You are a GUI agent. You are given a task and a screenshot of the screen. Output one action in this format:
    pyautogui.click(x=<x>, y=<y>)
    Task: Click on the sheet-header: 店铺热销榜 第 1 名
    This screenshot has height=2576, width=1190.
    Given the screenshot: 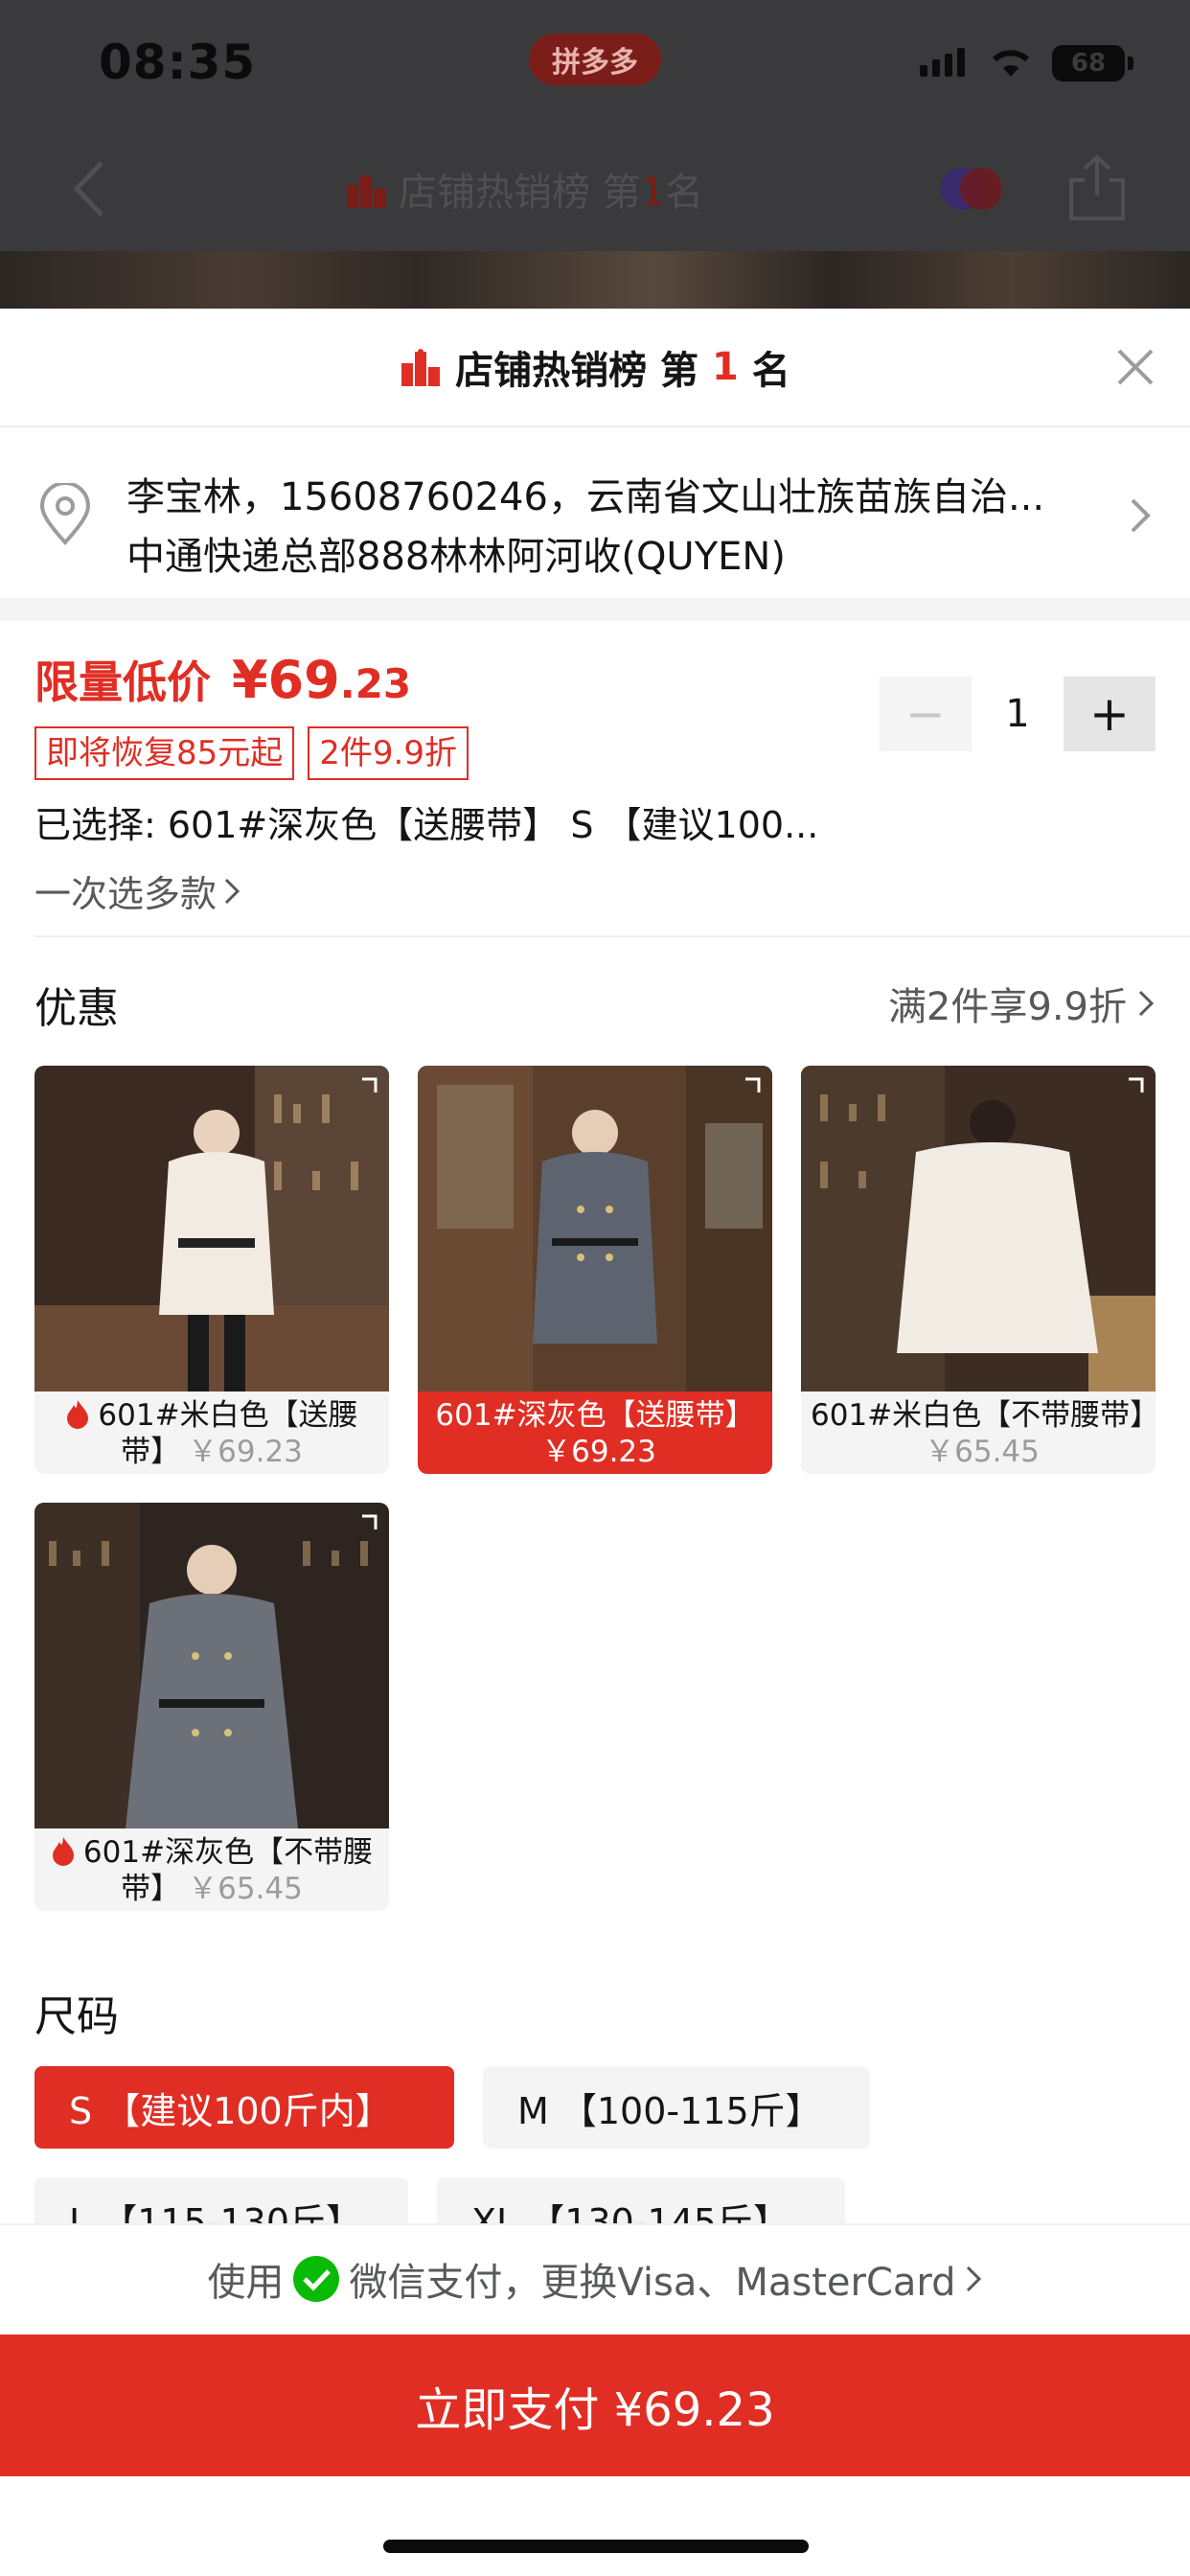 What is the action you would take?
    pyautogui.click(x=595, y=368)
    